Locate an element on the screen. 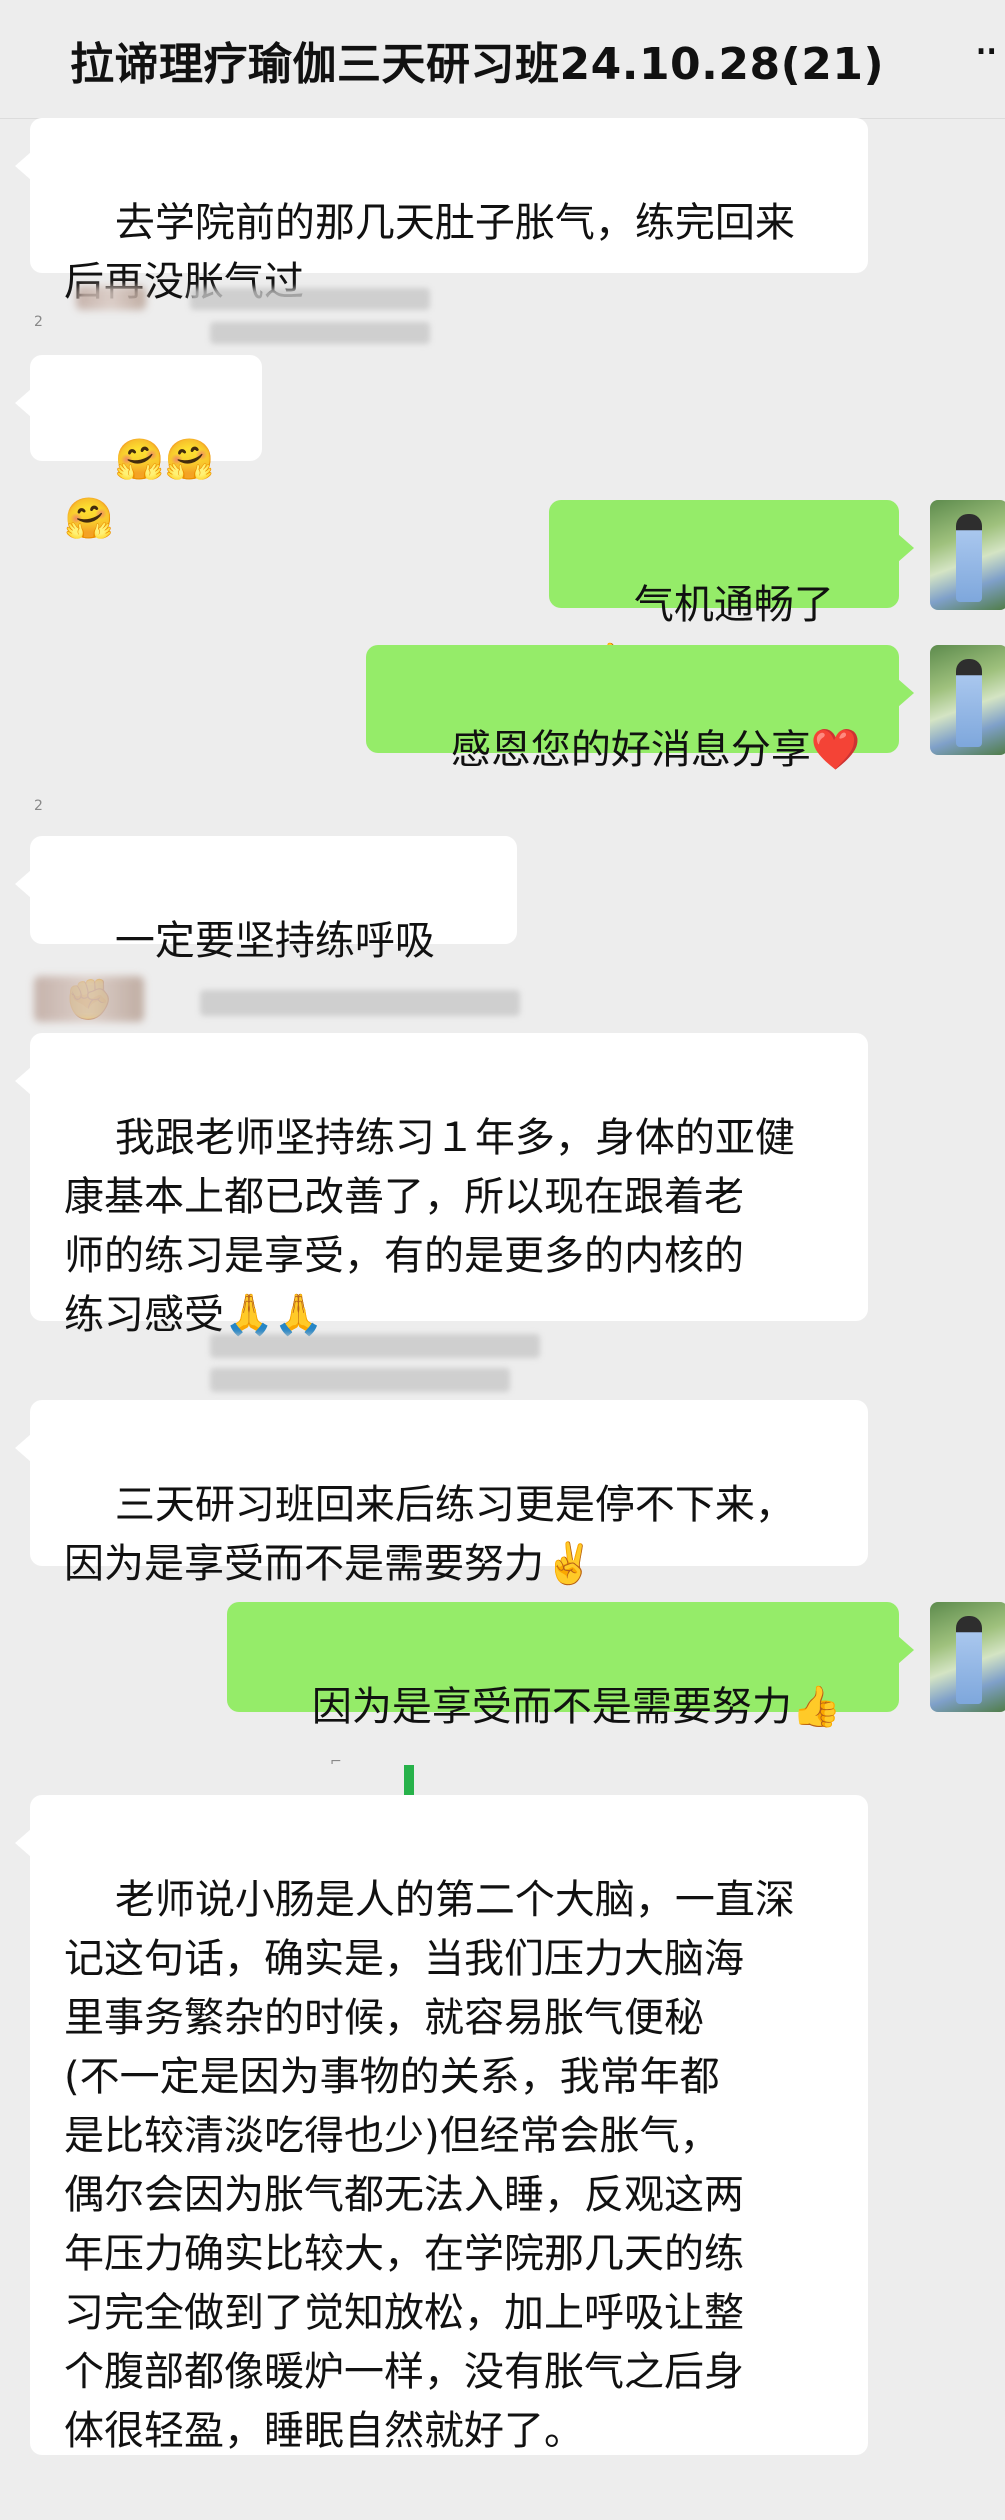 This screenshot has width=1005, height=2520. chat-title: 拉谛理疗瑜伽三天研习班24.10.28(21) is located at coordinates (477, 64).